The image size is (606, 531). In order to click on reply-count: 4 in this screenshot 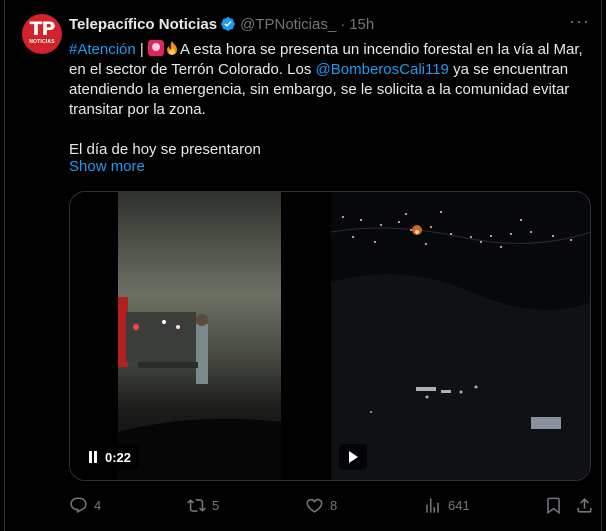, I will do `click(98, 505)`.